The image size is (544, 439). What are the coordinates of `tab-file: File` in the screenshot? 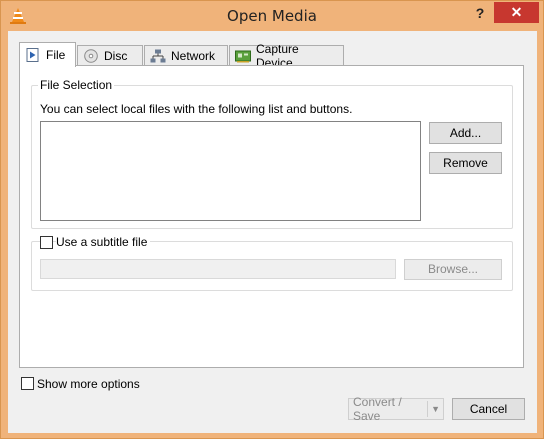 It's located at (47, 54).